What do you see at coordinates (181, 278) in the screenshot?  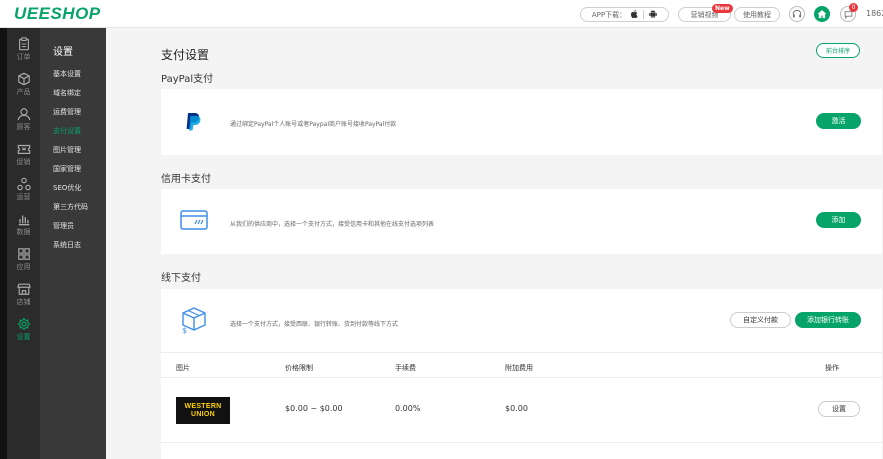 I see `offline-section-title: 线下支付` at bounding box center [181, 278].